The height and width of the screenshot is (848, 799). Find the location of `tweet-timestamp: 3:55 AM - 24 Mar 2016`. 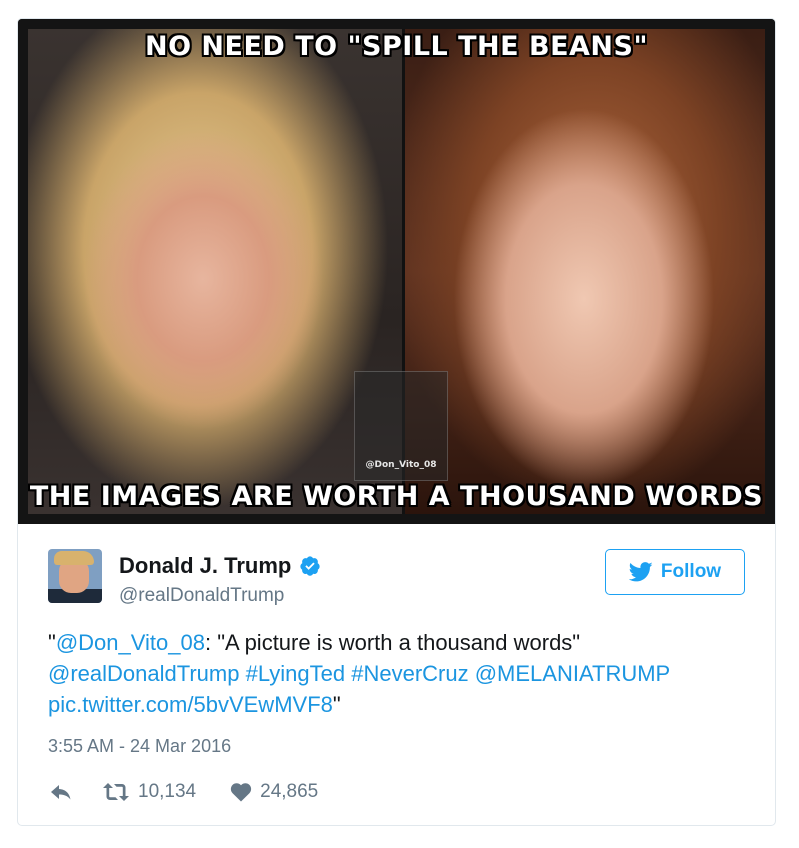

tweet-timestamp: 3:55 AM - 24 Mar 2016 is located at coordinates (139, 746).